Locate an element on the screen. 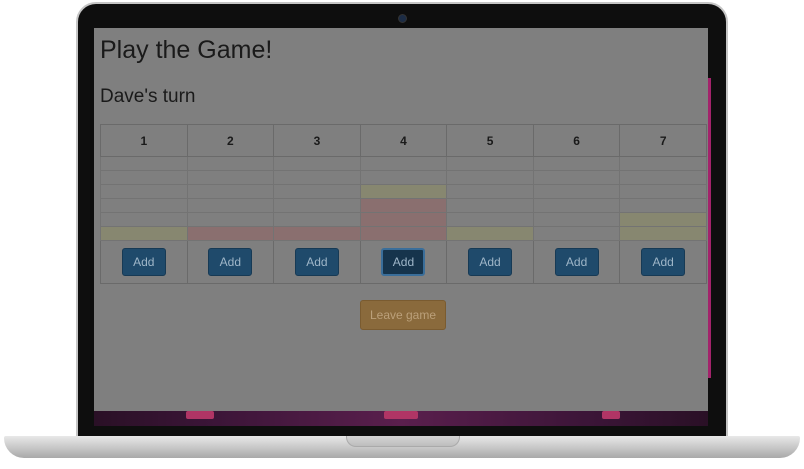  column-header: 6 is located at coordinates (576, 140).